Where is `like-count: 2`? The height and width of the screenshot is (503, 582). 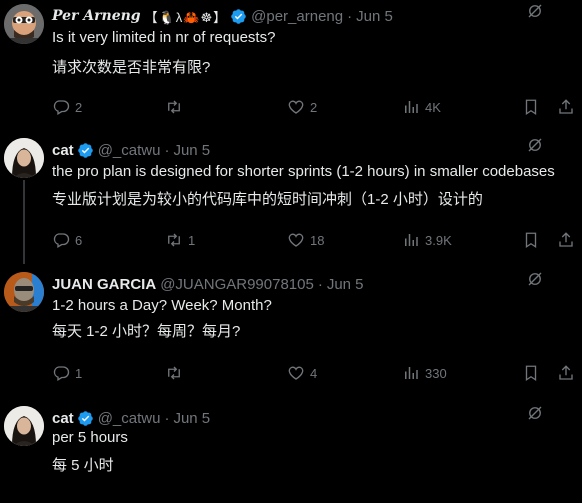
like-count: 2 is located at coordinates (314, 107).